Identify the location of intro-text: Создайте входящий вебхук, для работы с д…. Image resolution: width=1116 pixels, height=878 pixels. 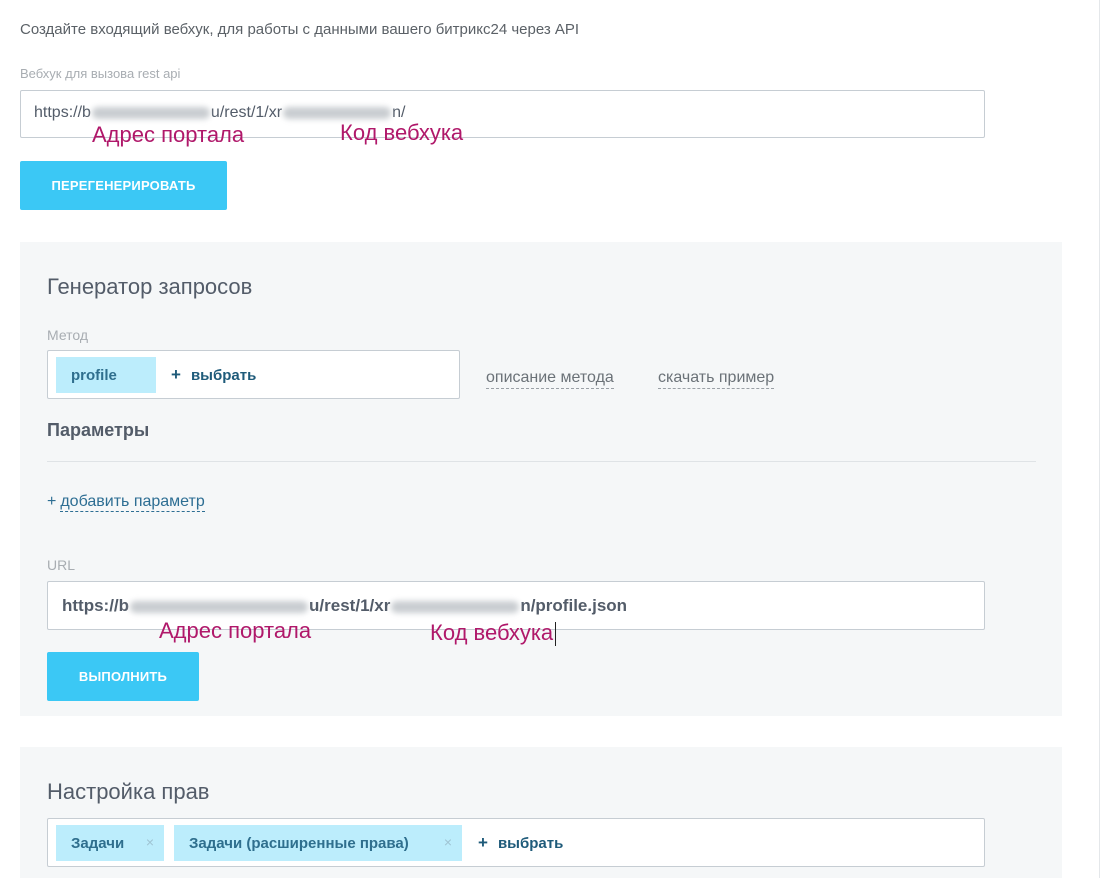
(300, 29).